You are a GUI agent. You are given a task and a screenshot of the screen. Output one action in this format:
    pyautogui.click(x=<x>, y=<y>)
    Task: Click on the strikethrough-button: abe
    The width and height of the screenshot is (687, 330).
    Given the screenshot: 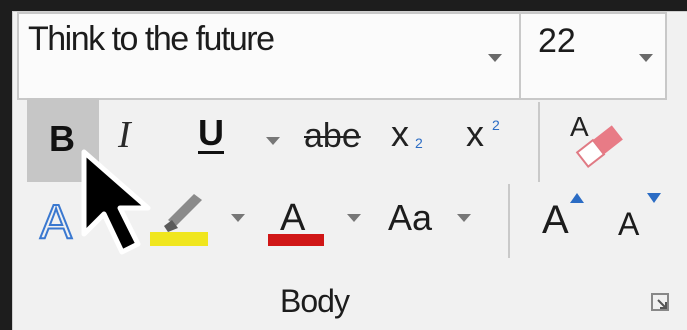 What is the action you would take?
    pyautogui.click(x=332, y=136)
    